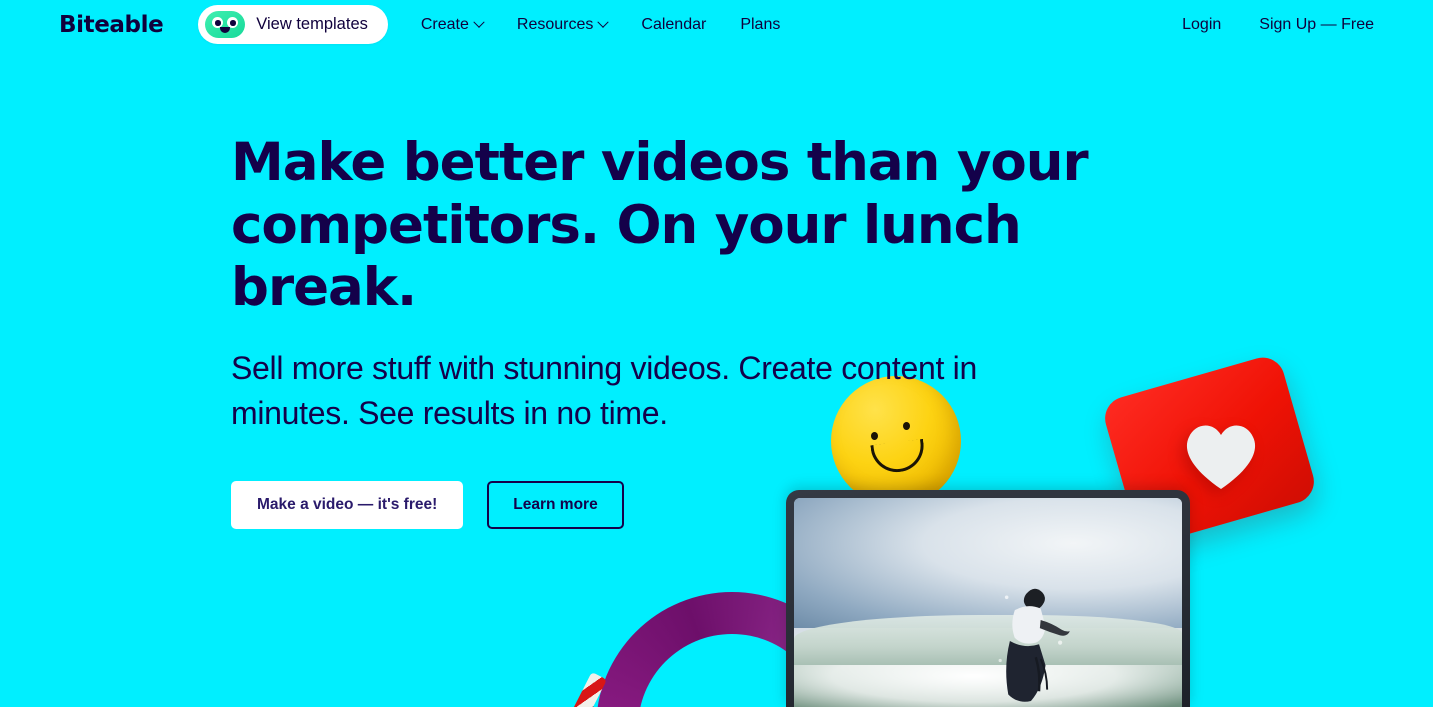  Describe the element at coordinates (1034, 645) in the screenshot. I see `surfer-figure-icon` at that location.